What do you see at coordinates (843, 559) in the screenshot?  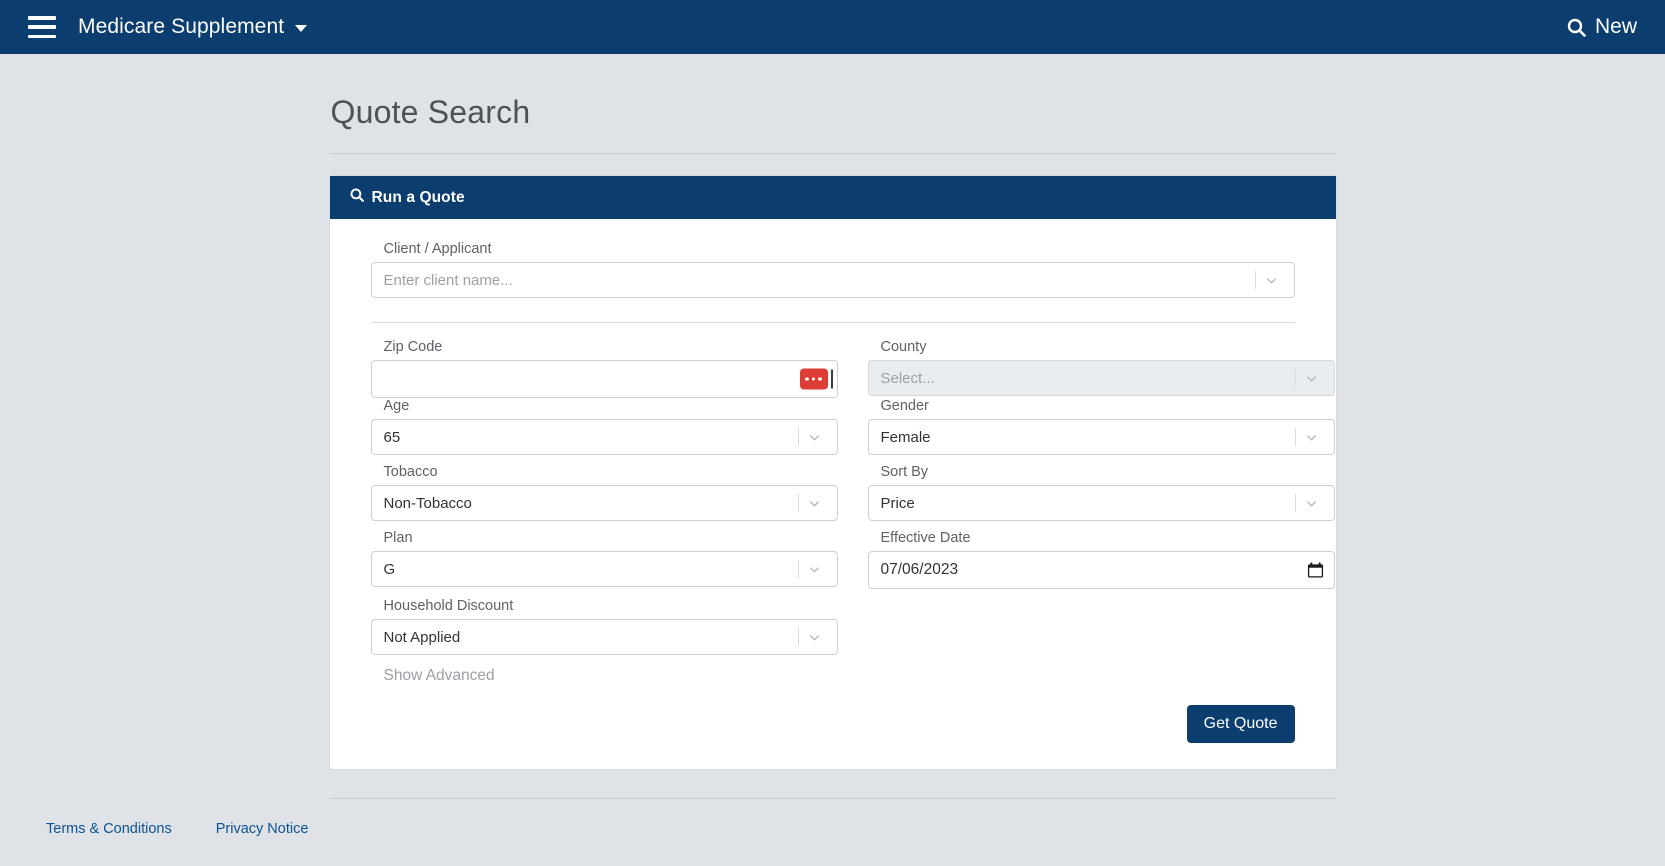 I see `plan-effective-date-row: Plan G Effective Date 07/06/2023` at bounding box center [843, 559].